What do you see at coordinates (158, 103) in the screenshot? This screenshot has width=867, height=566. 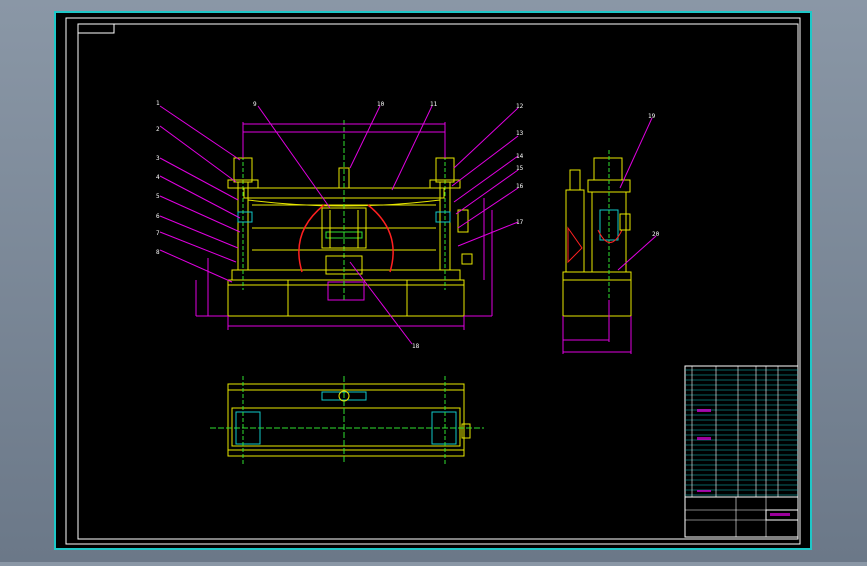 I see `part-label: 1` at bounding box center [158, 103].